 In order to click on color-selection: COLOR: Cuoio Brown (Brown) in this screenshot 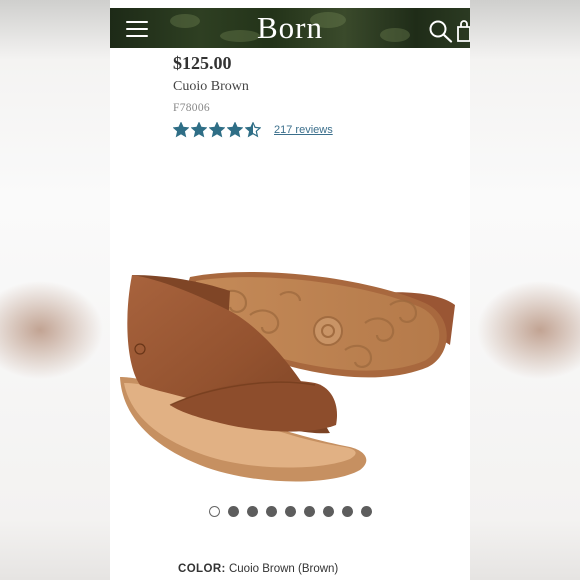, I will do `click(258, 569)`.